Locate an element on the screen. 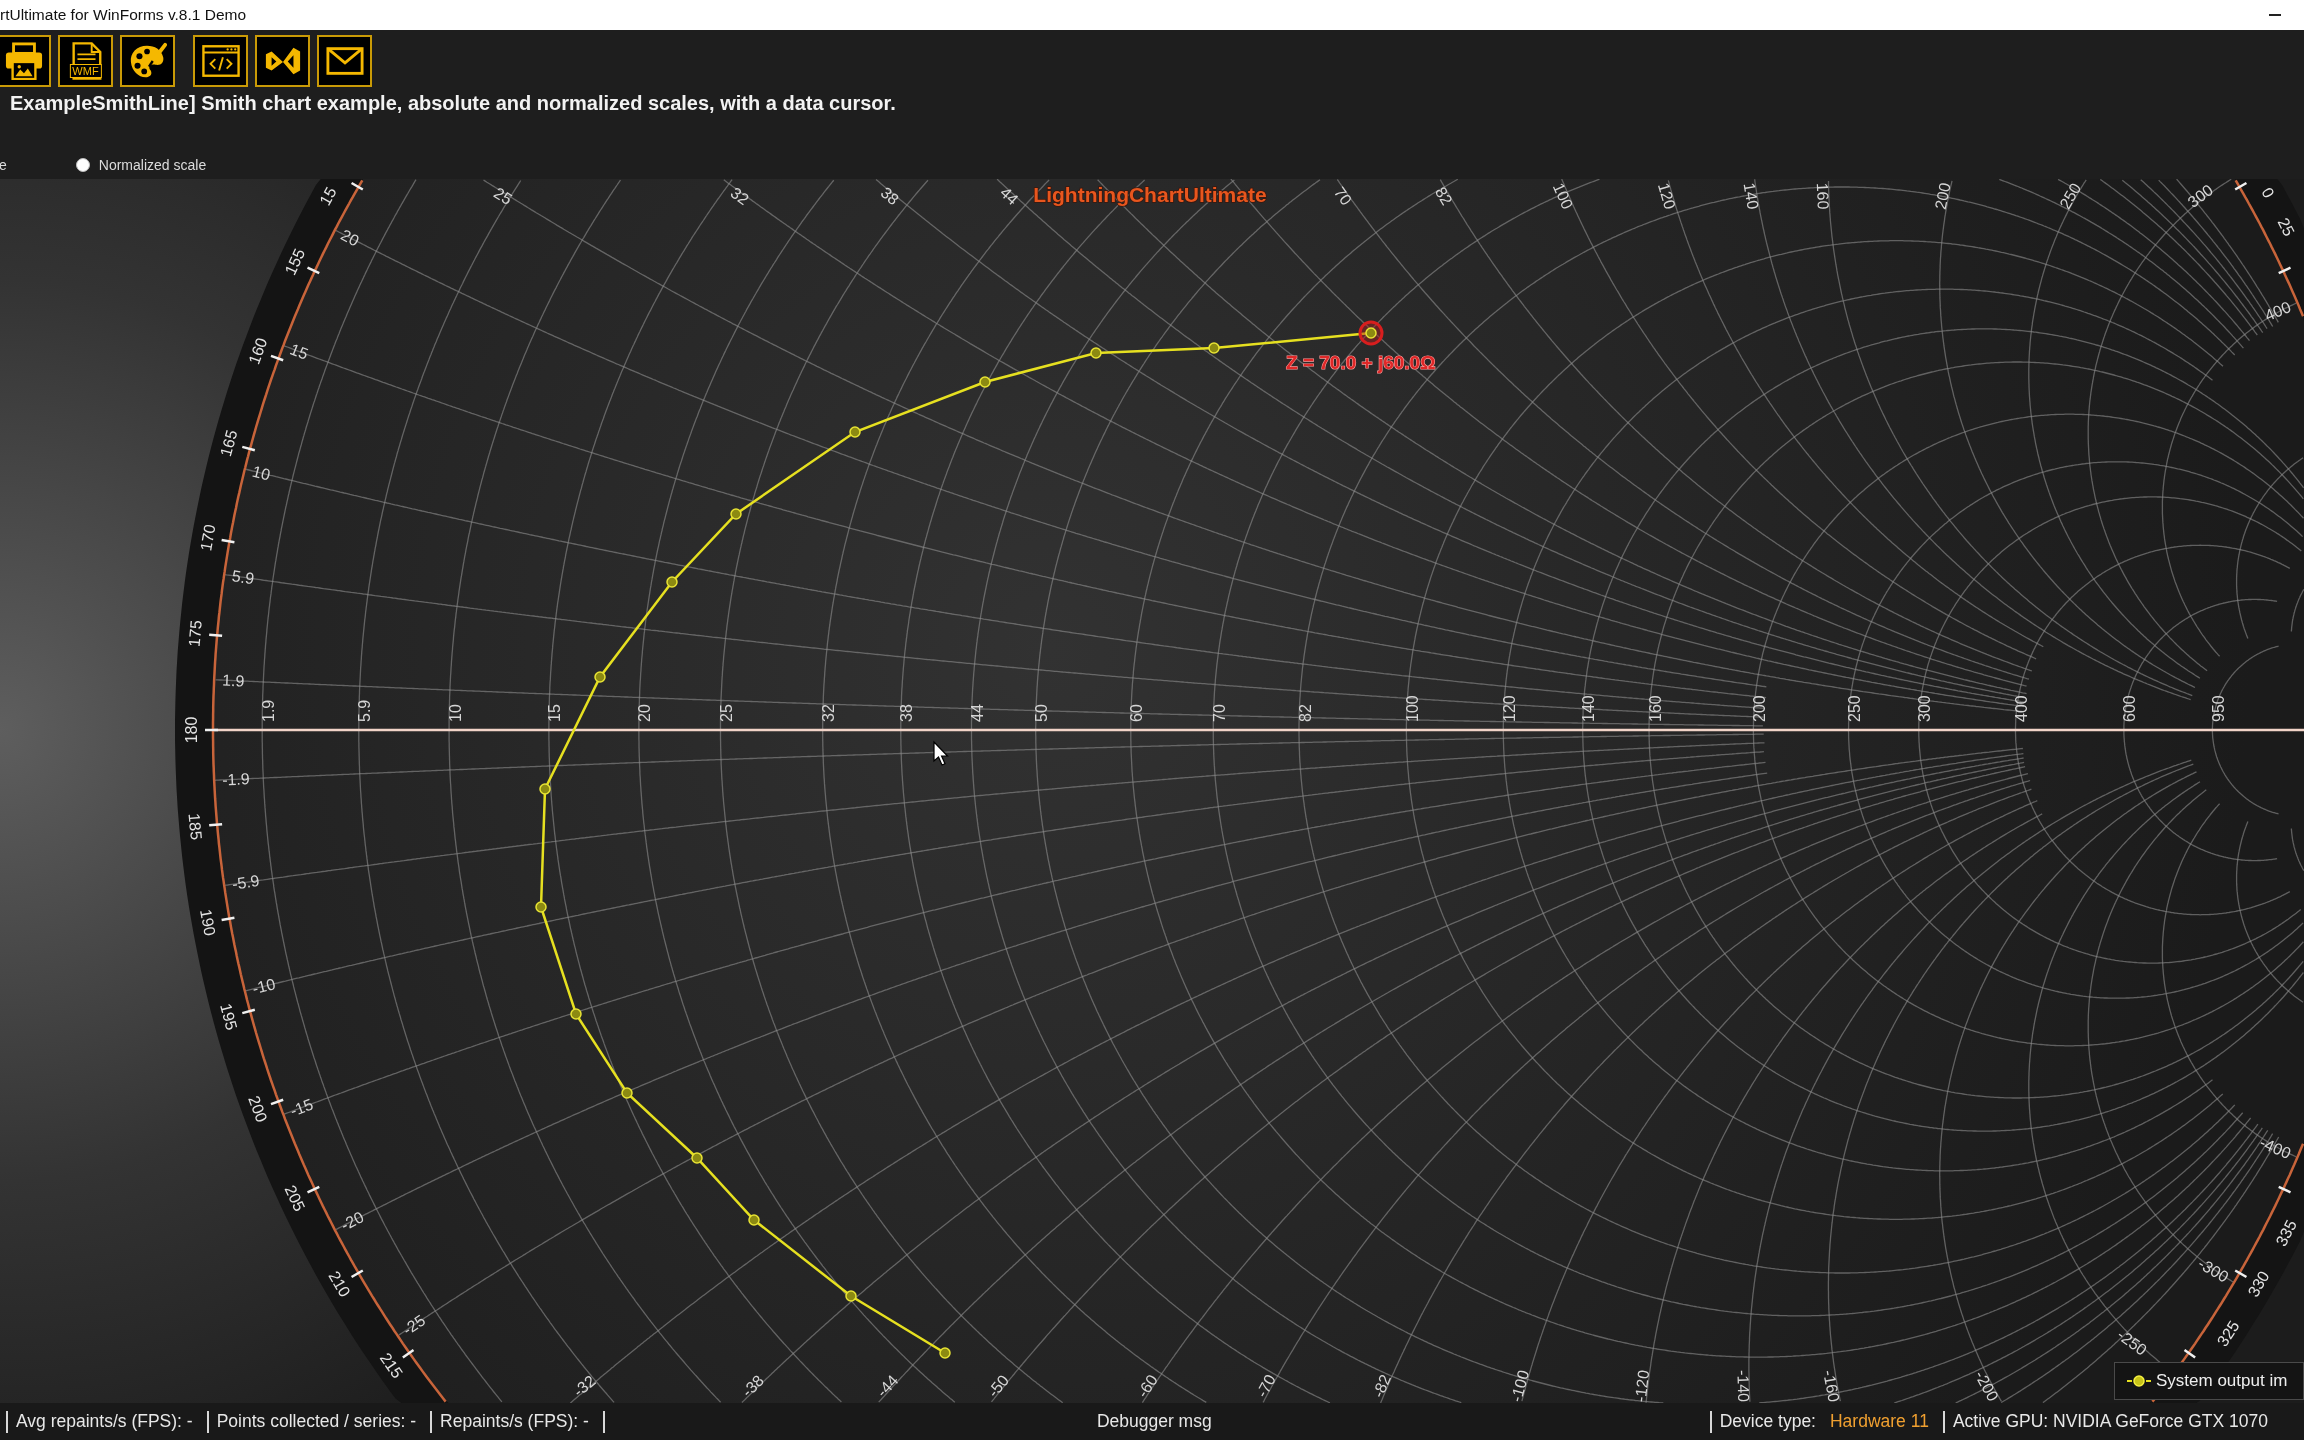 This screenshot has height=1440, width=2304. print-button is located at coordinates (25, 61).